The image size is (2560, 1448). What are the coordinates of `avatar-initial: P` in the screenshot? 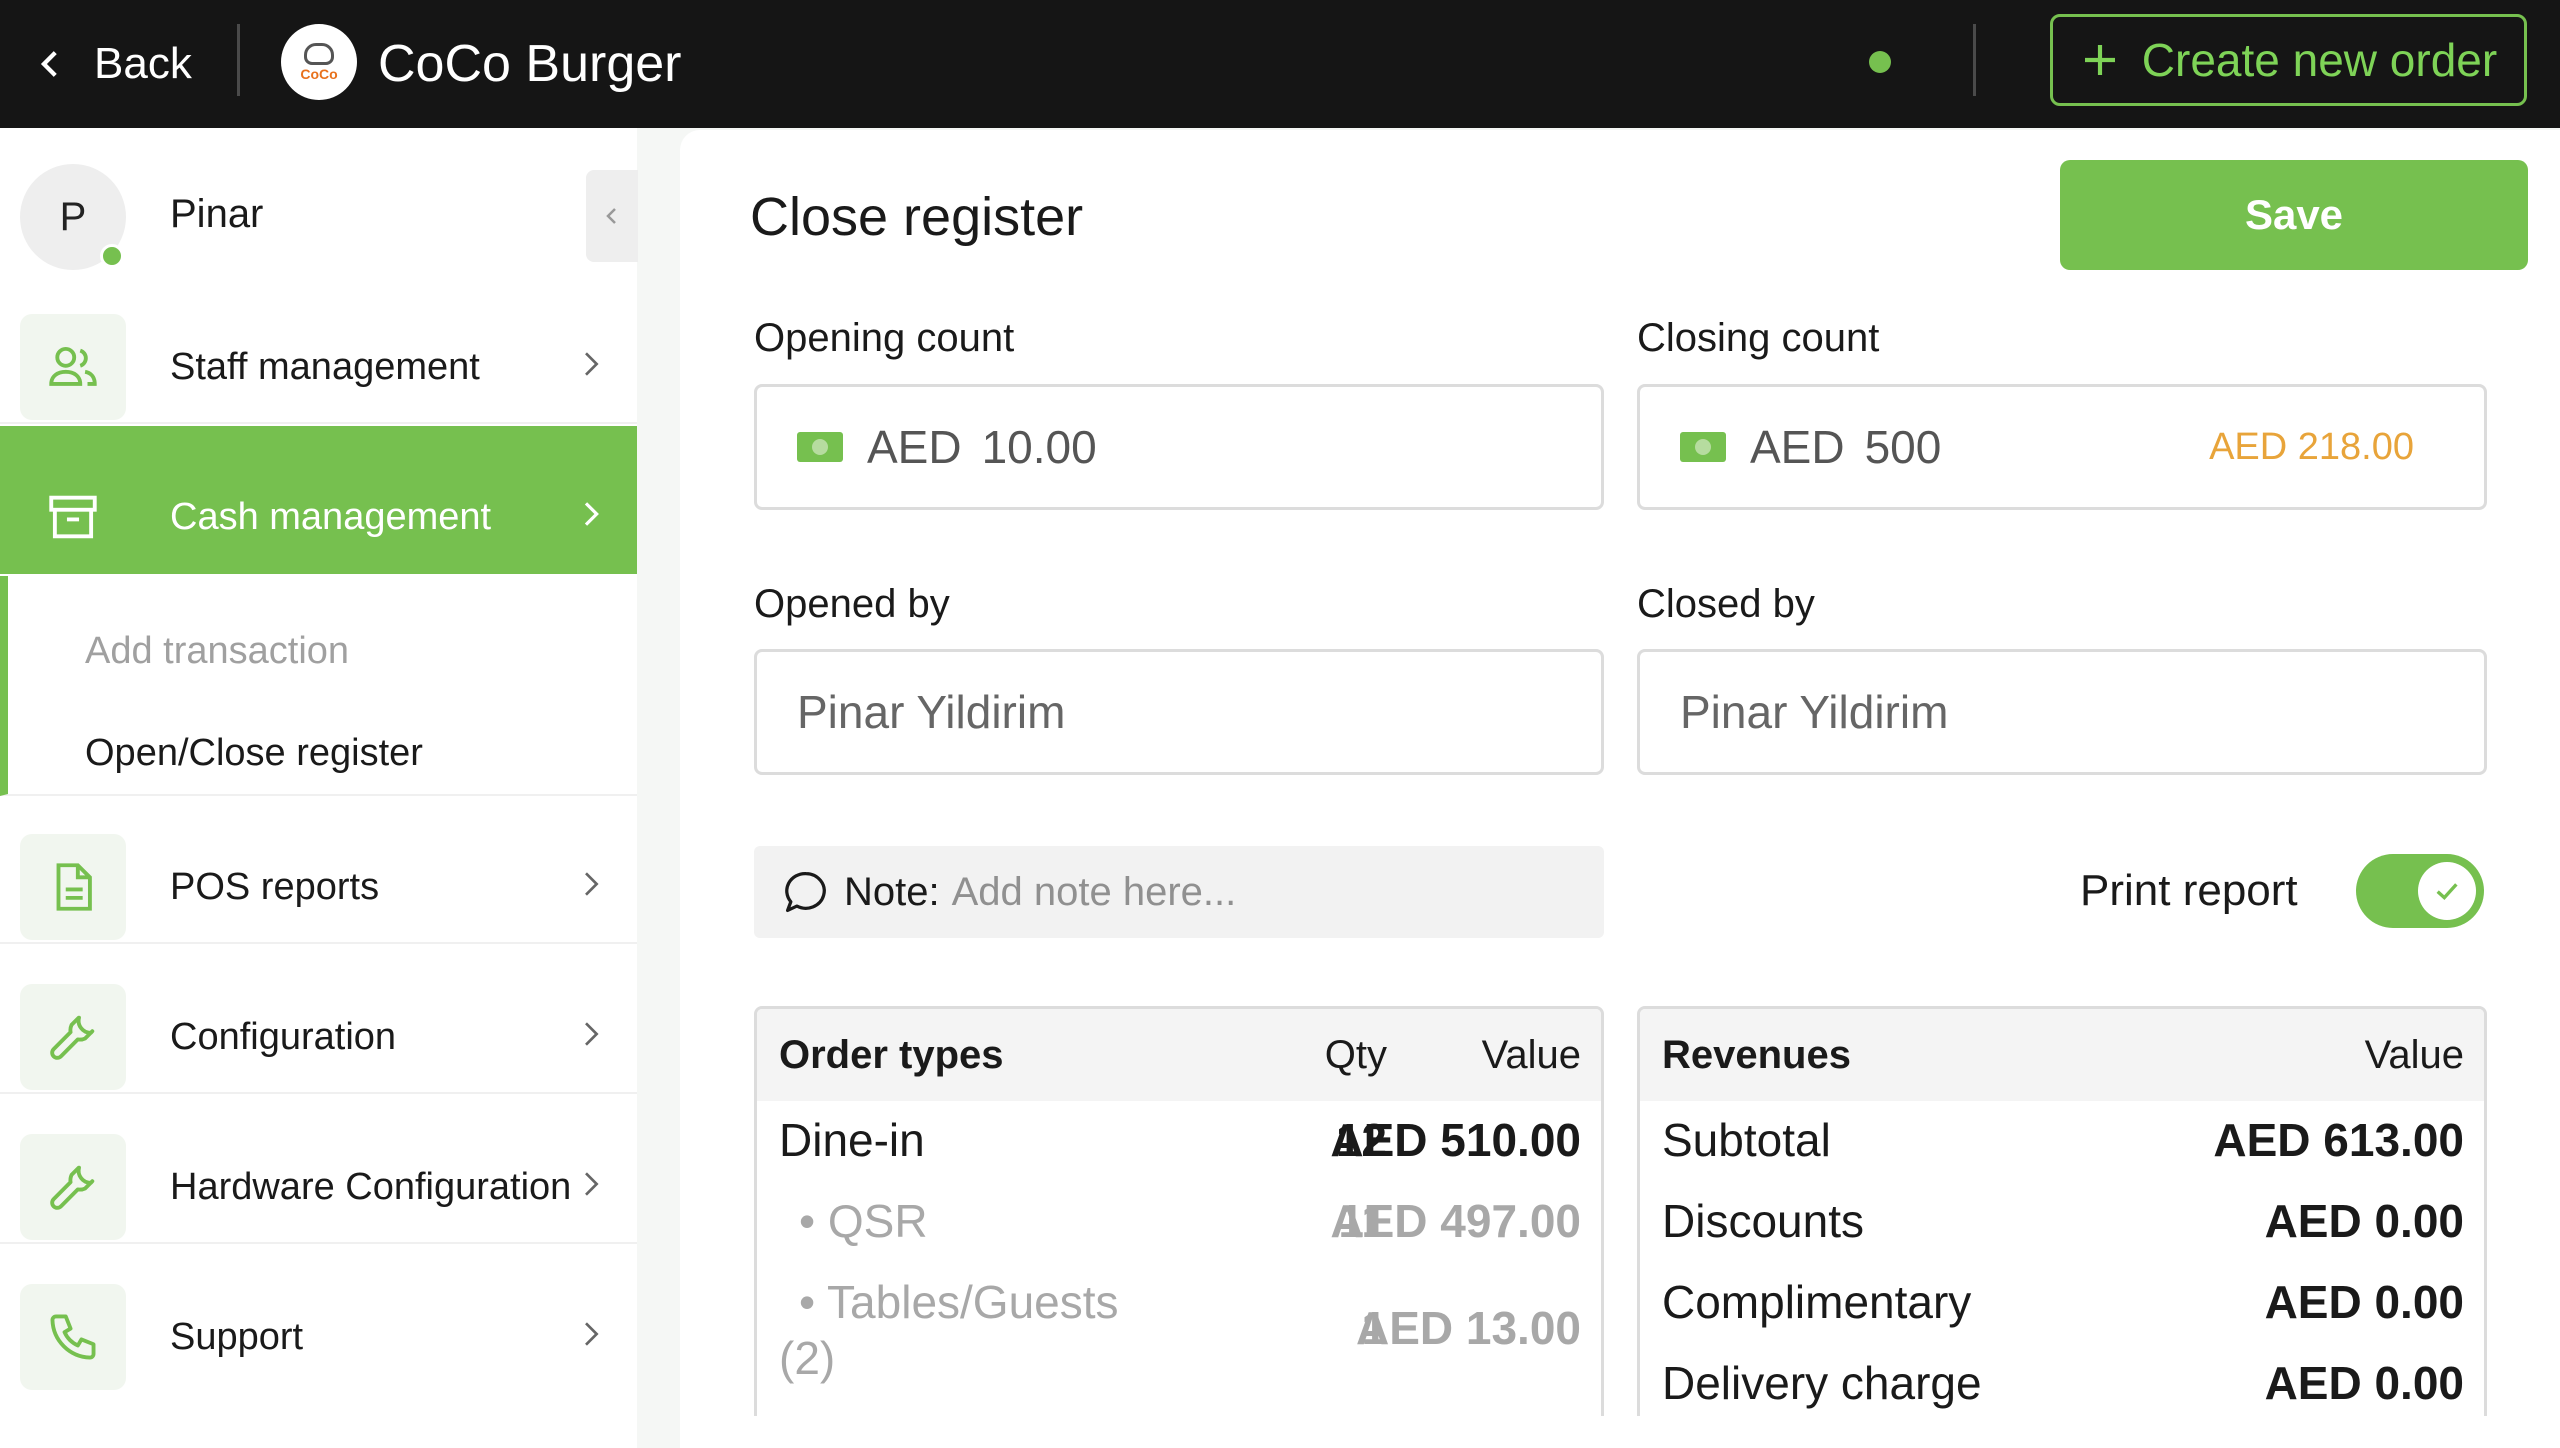 It's located at (73, 216).